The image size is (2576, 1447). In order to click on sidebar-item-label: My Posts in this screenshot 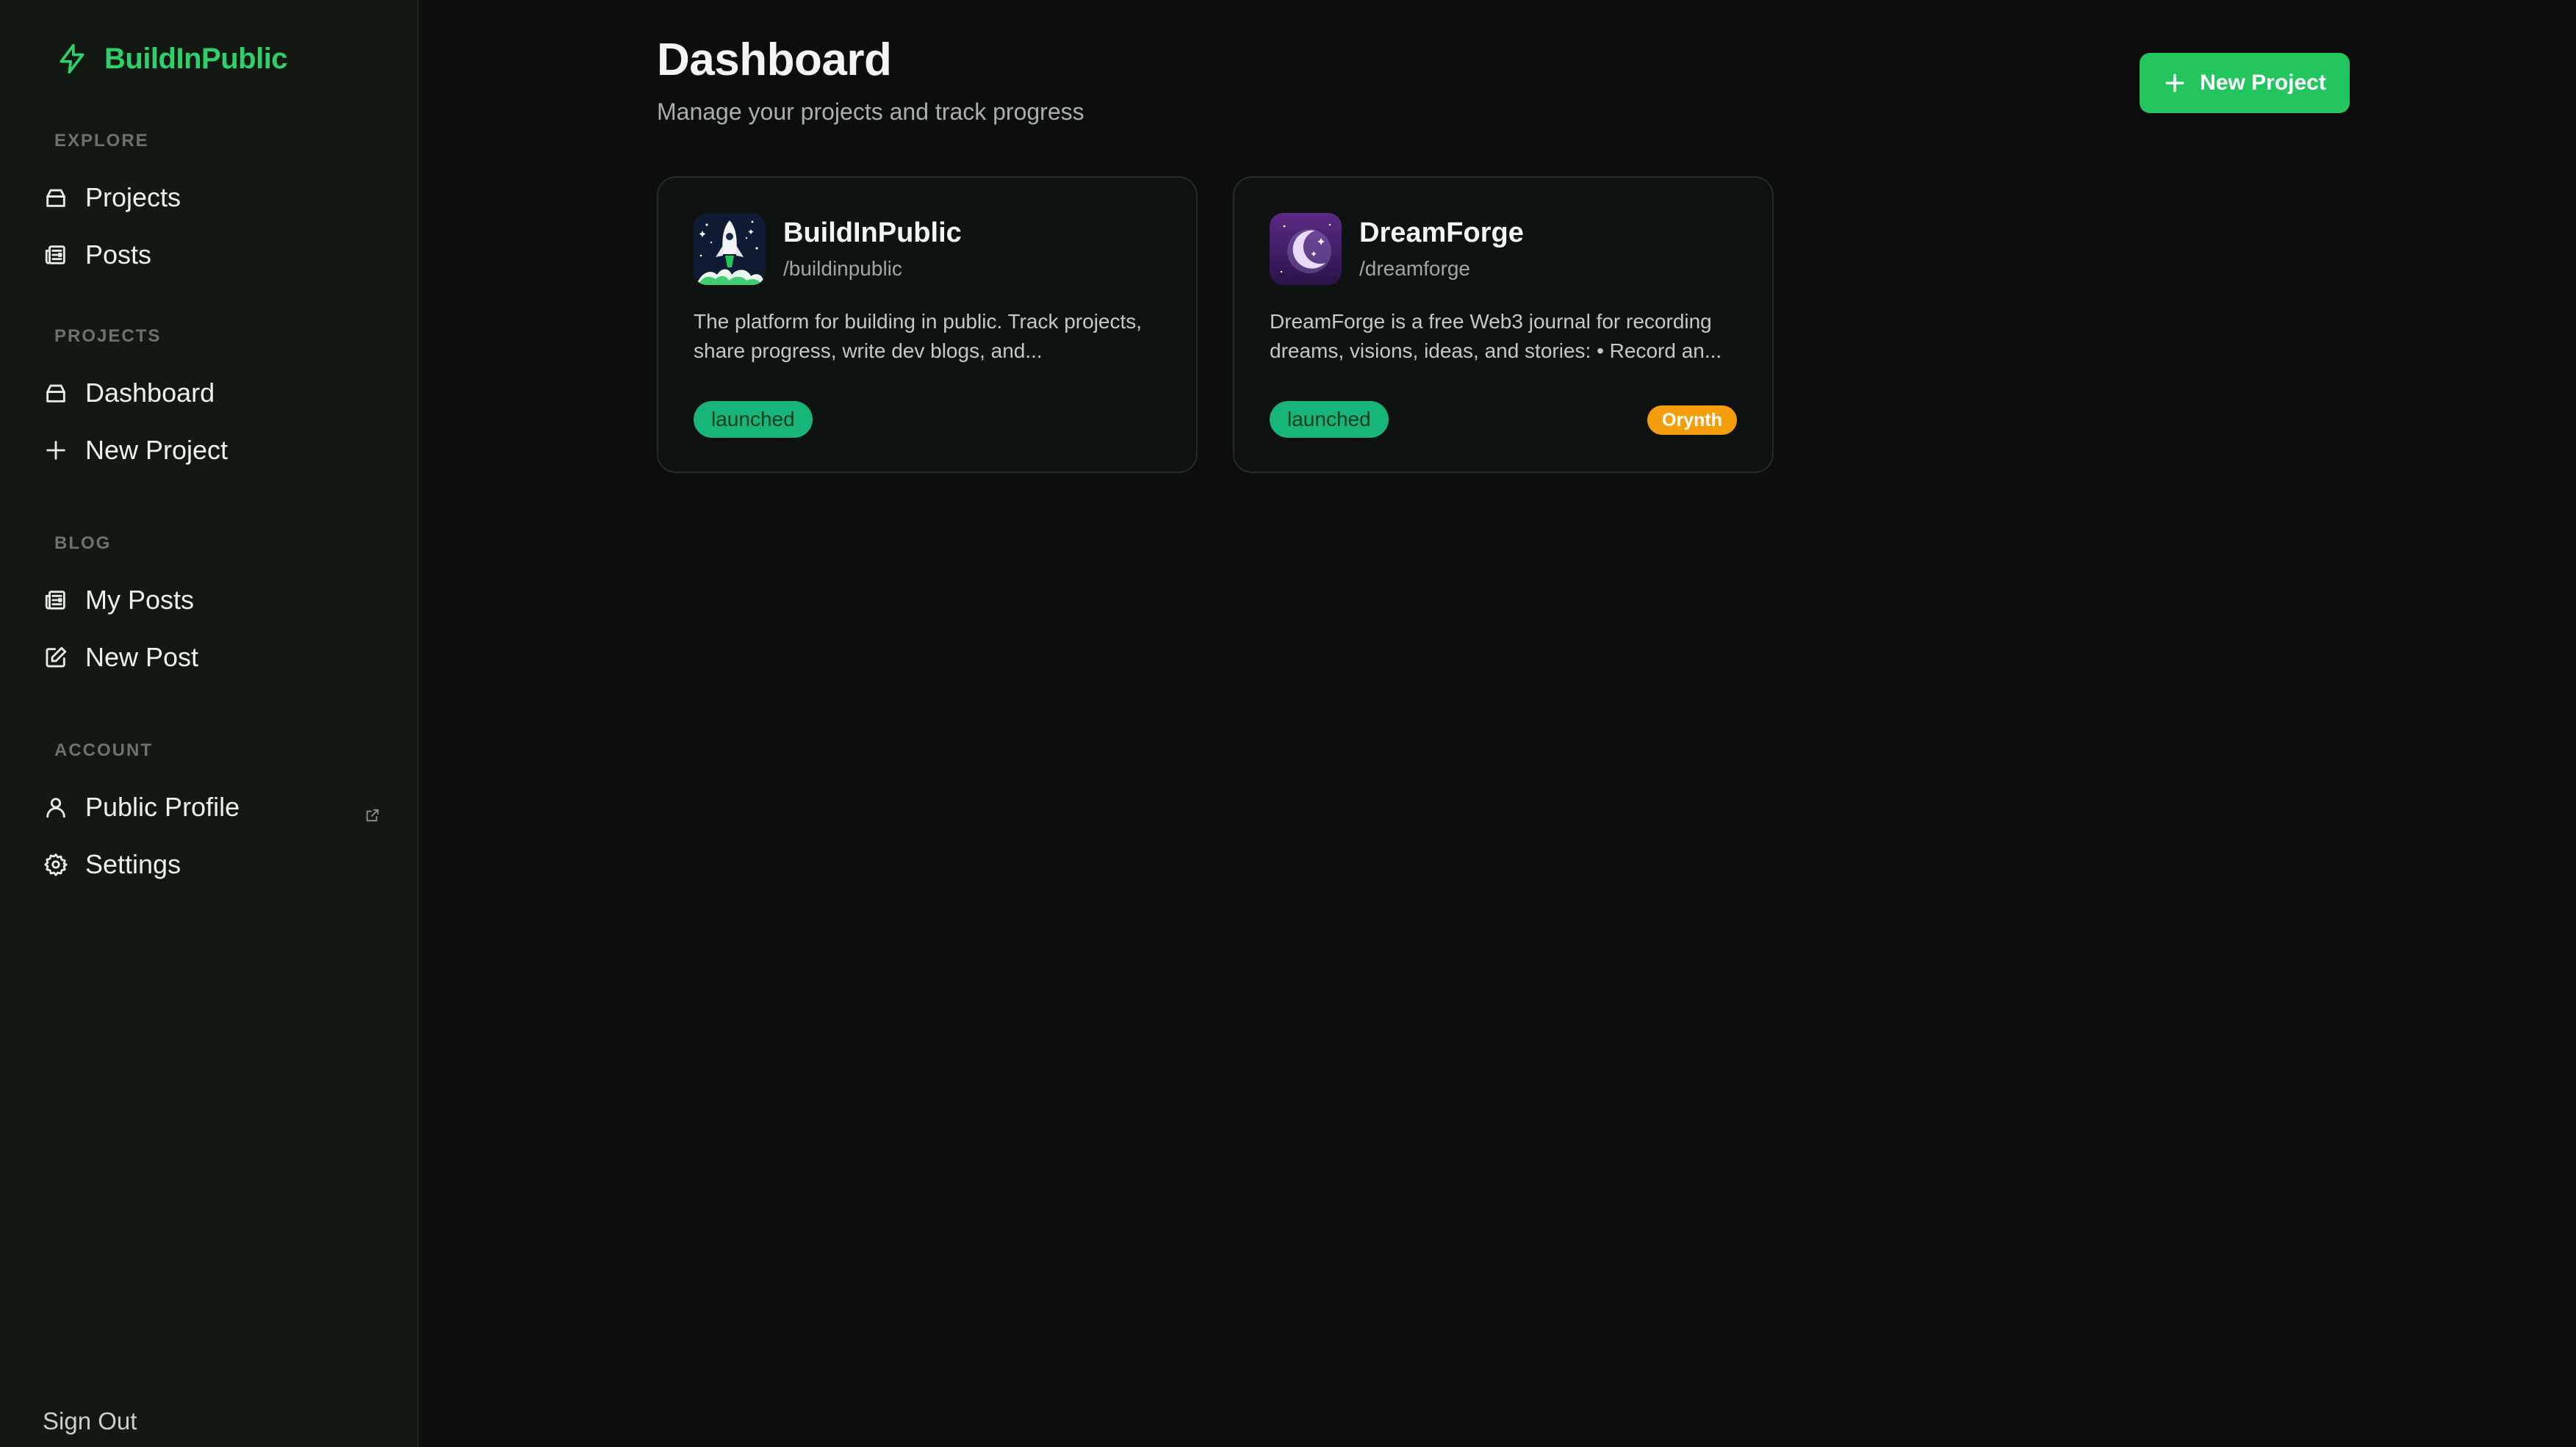, I will do `click(140, 600)`.